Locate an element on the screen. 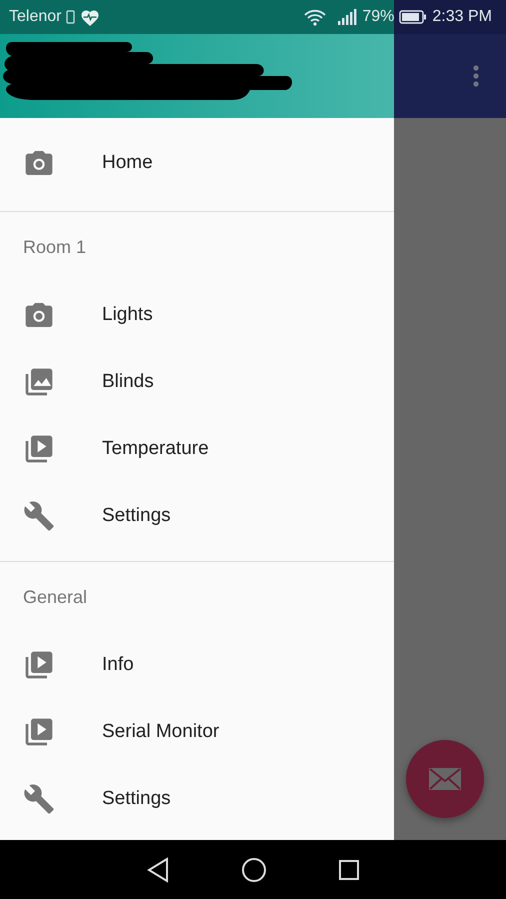  menu-item-label: Blinds is located at coordinates (128, 381).